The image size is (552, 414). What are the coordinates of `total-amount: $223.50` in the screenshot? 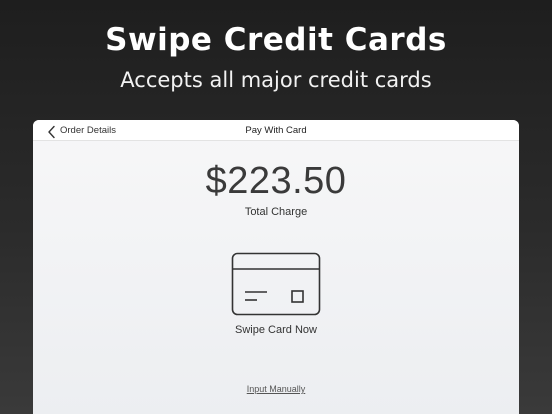 It's located at (276, 181).